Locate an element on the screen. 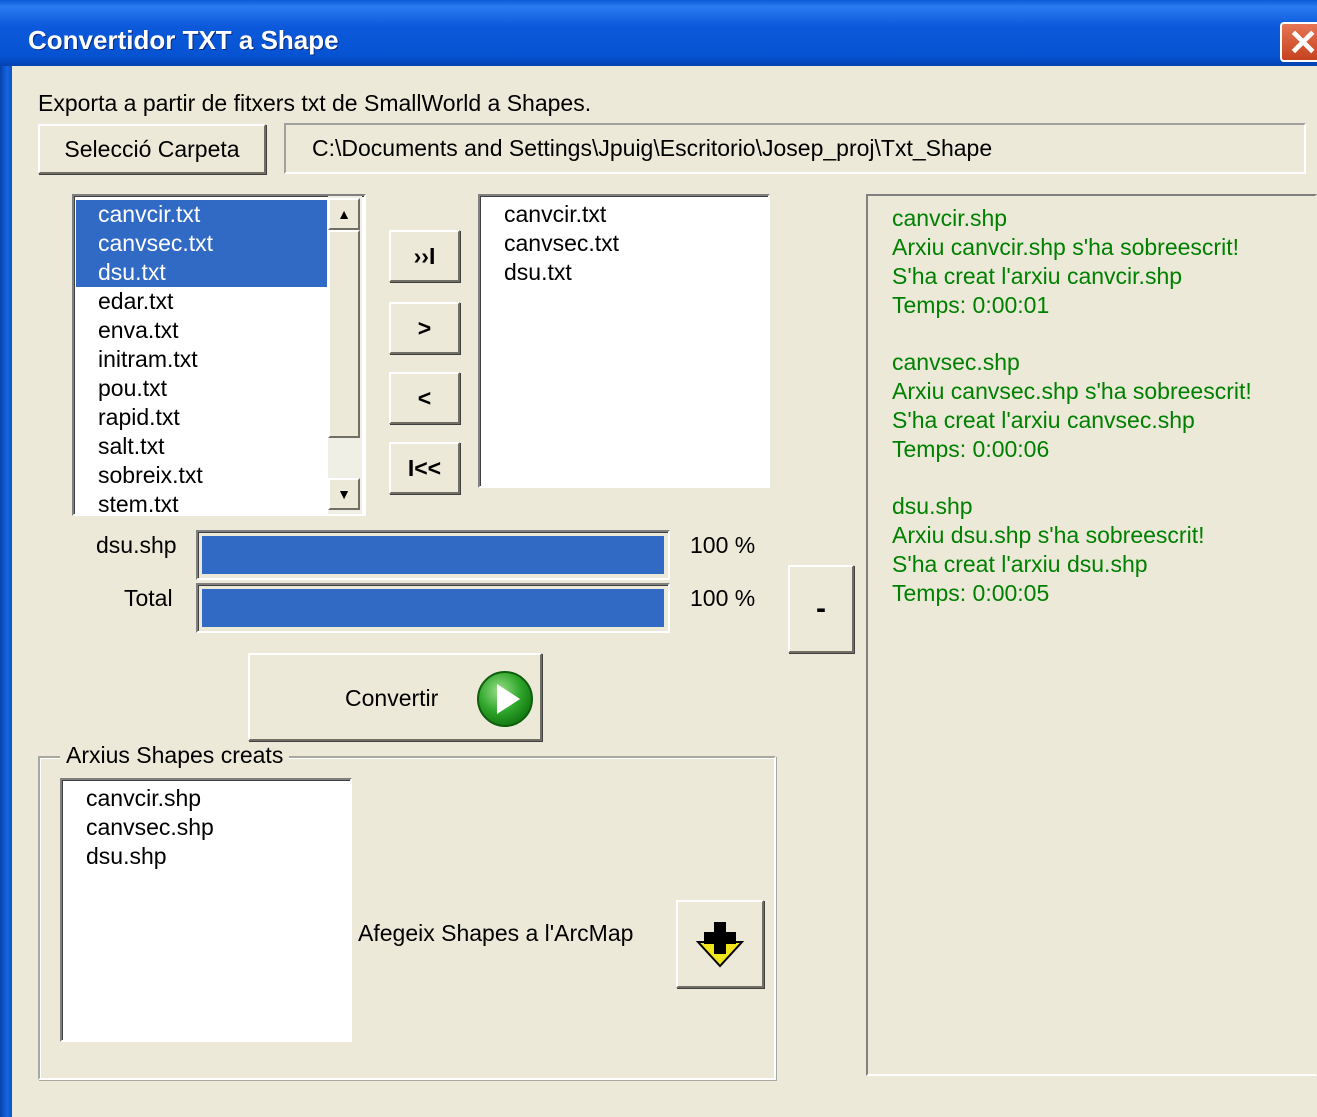 The height and width of the screenshot is (1117, 1317). log-line: dsu.shp is located at coordinates (932, 506).